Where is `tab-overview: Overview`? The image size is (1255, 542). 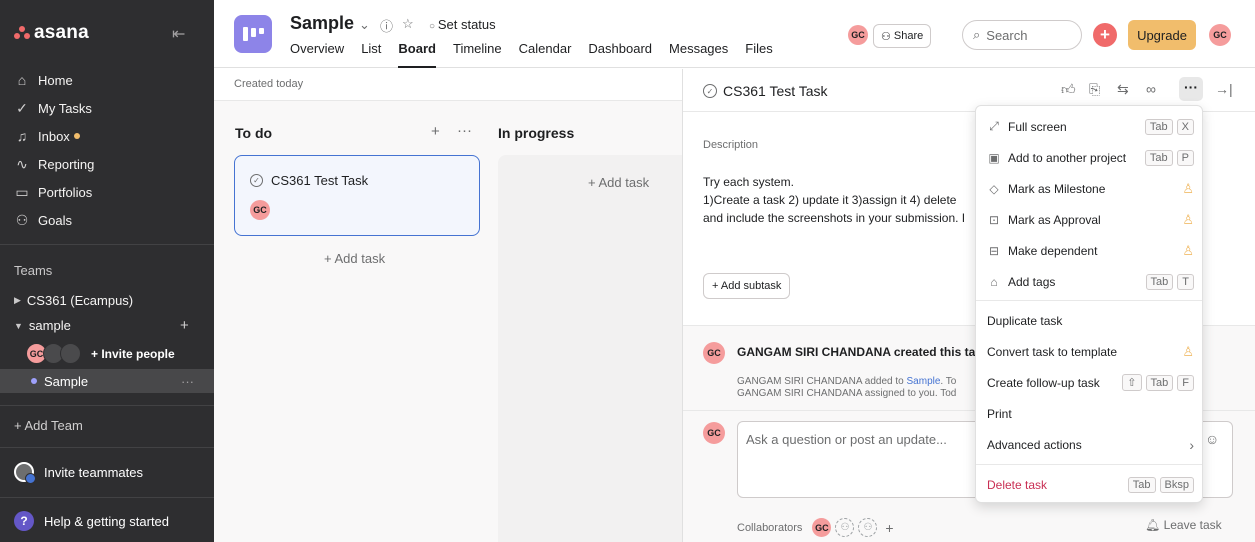
tab-overview: Overview is located at coordinates (317, 54).